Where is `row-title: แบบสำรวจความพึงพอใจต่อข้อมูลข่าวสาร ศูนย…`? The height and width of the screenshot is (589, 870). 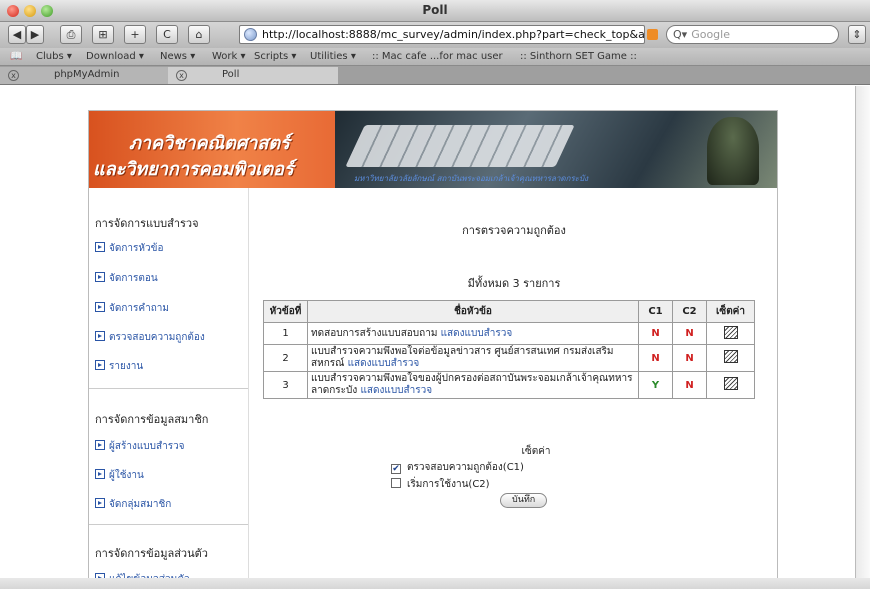 row-title: แบบสำรวจความพึงพอใจต่อข้อมูลข่าวสาร ศูนย… is located at coordinates (473, 358).